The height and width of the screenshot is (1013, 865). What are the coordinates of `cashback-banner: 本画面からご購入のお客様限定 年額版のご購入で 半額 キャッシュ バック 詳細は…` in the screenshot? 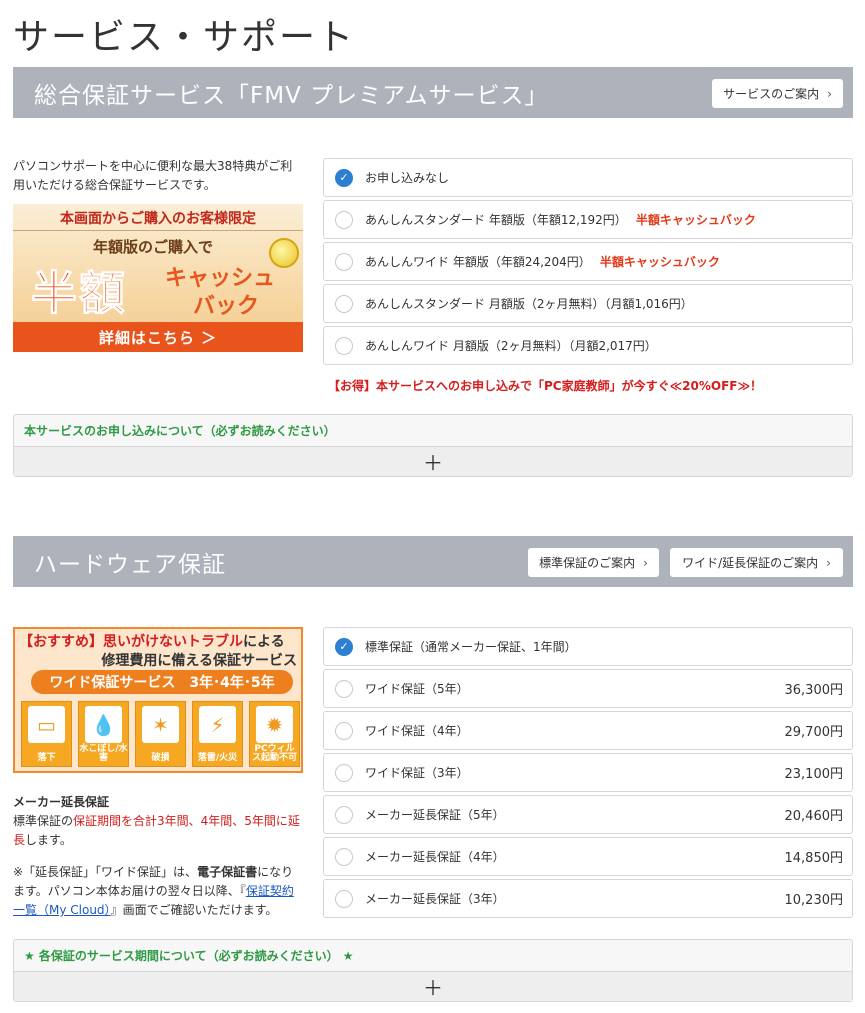 It's located at (158, 278).